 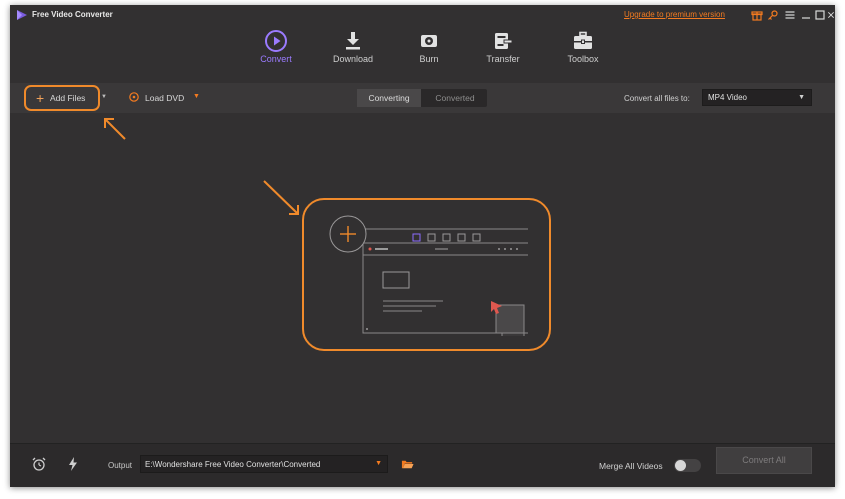 What do you see at coordinates (583, 59) in the screenshot?
I see `nav-toolbox-label: Toolbox` at bounding box center [583, 59].